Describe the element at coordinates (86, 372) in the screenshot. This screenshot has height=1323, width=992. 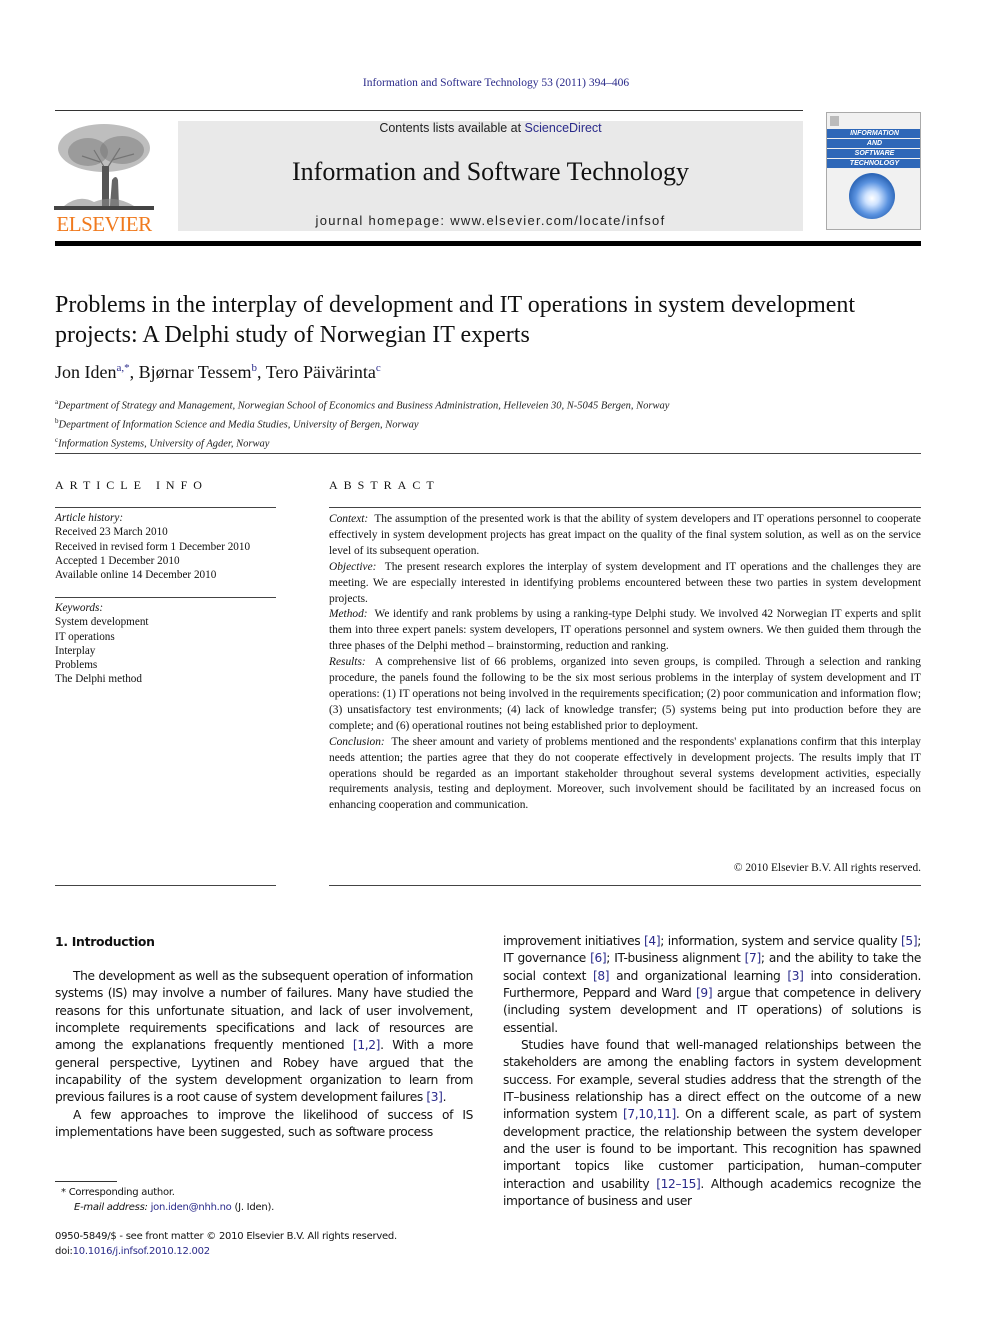
I see `author-name: Jon Iden` at that location.